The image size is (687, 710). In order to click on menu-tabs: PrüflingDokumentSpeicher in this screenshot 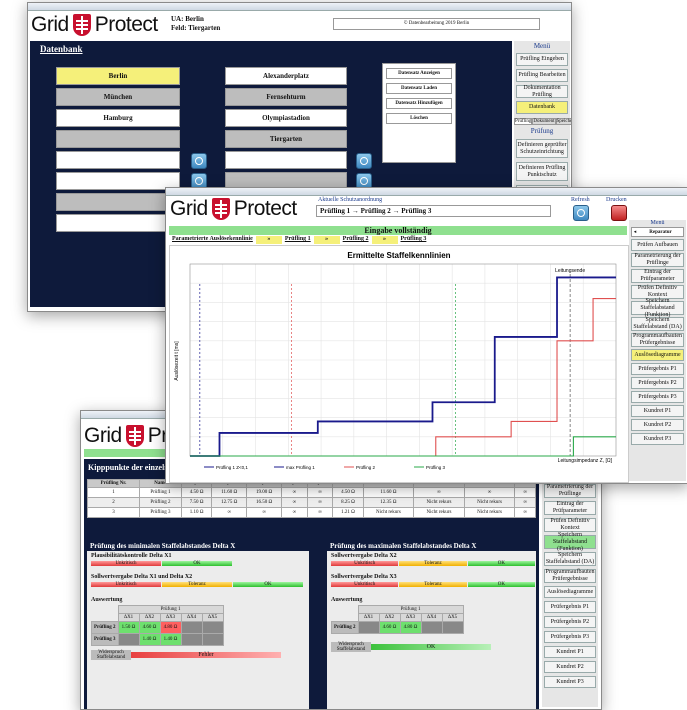, I will do `click(542, 121)`.